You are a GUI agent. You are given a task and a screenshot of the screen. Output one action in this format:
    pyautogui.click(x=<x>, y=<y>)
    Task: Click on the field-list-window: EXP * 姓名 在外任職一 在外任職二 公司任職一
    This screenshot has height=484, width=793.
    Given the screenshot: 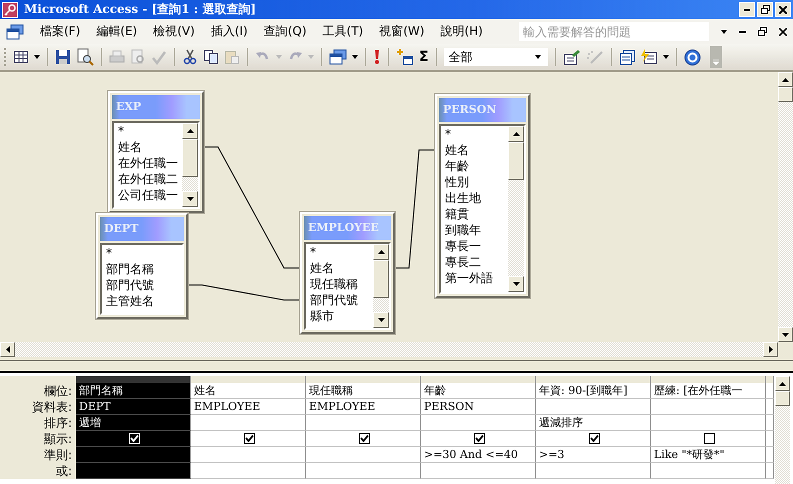 What is the action you would take?
    pyautogui.click(x=156, y=152)
    